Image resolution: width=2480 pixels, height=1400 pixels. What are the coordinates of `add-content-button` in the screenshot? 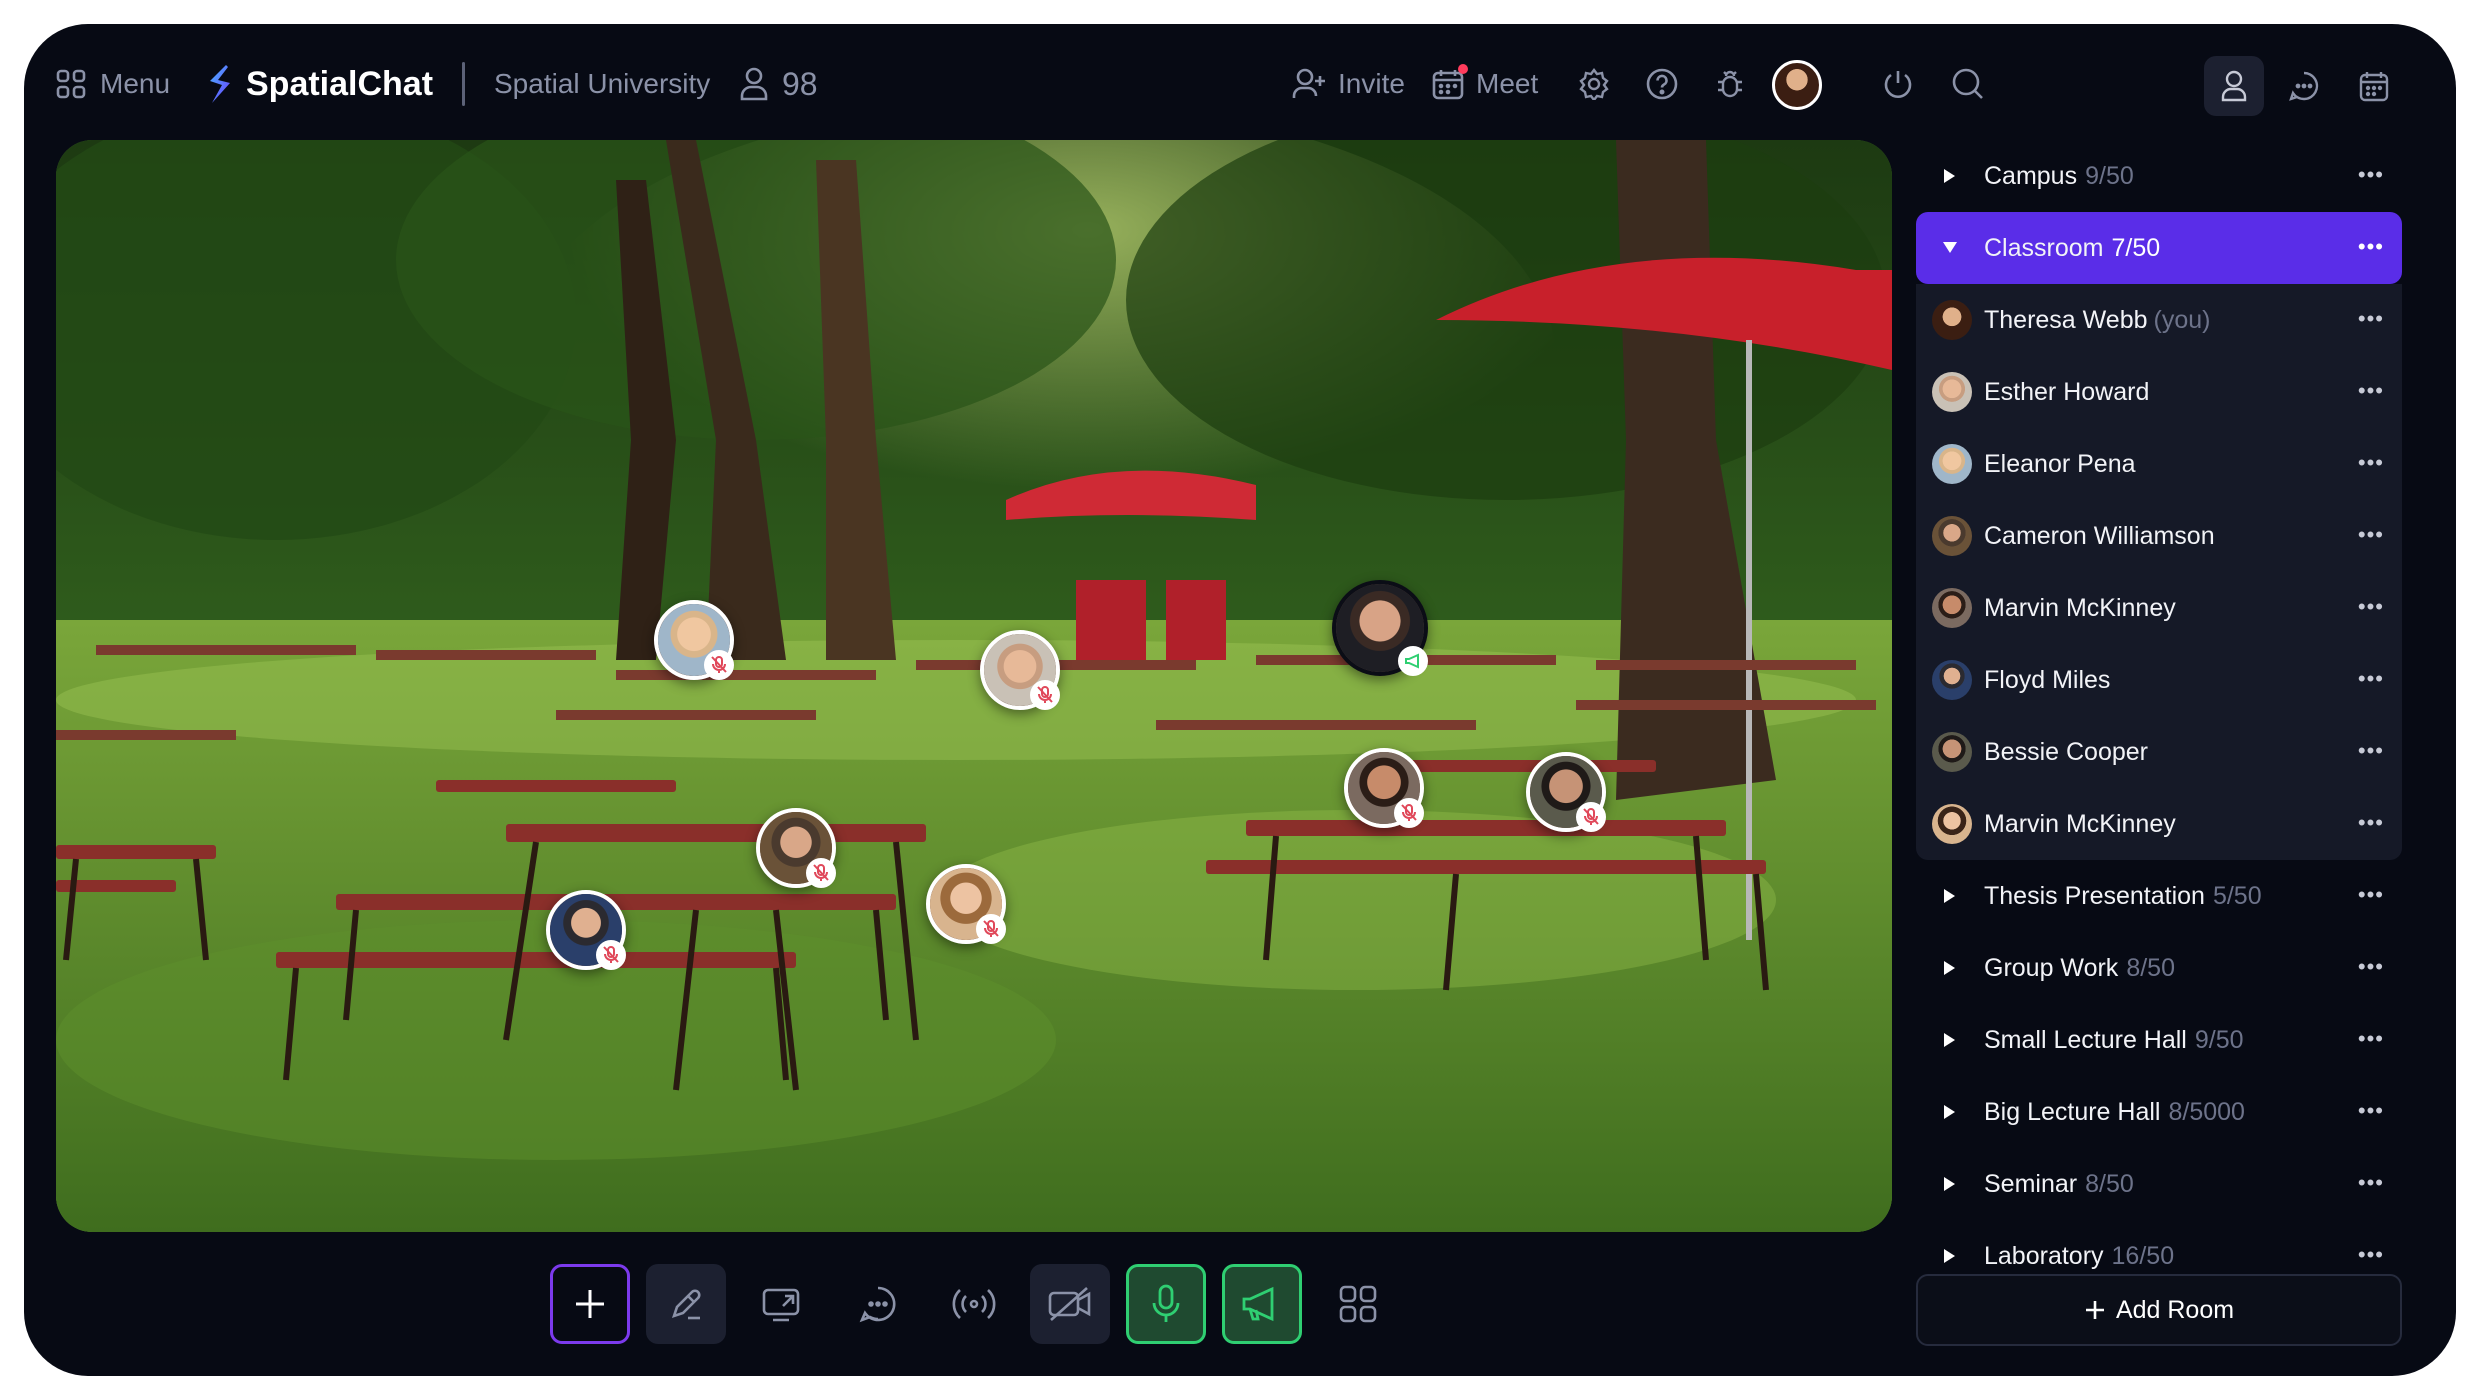 It's located at (590, 1304).